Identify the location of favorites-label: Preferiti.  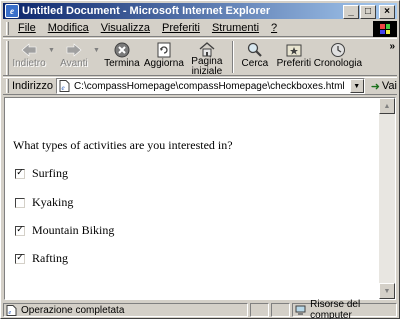
(294, 63).